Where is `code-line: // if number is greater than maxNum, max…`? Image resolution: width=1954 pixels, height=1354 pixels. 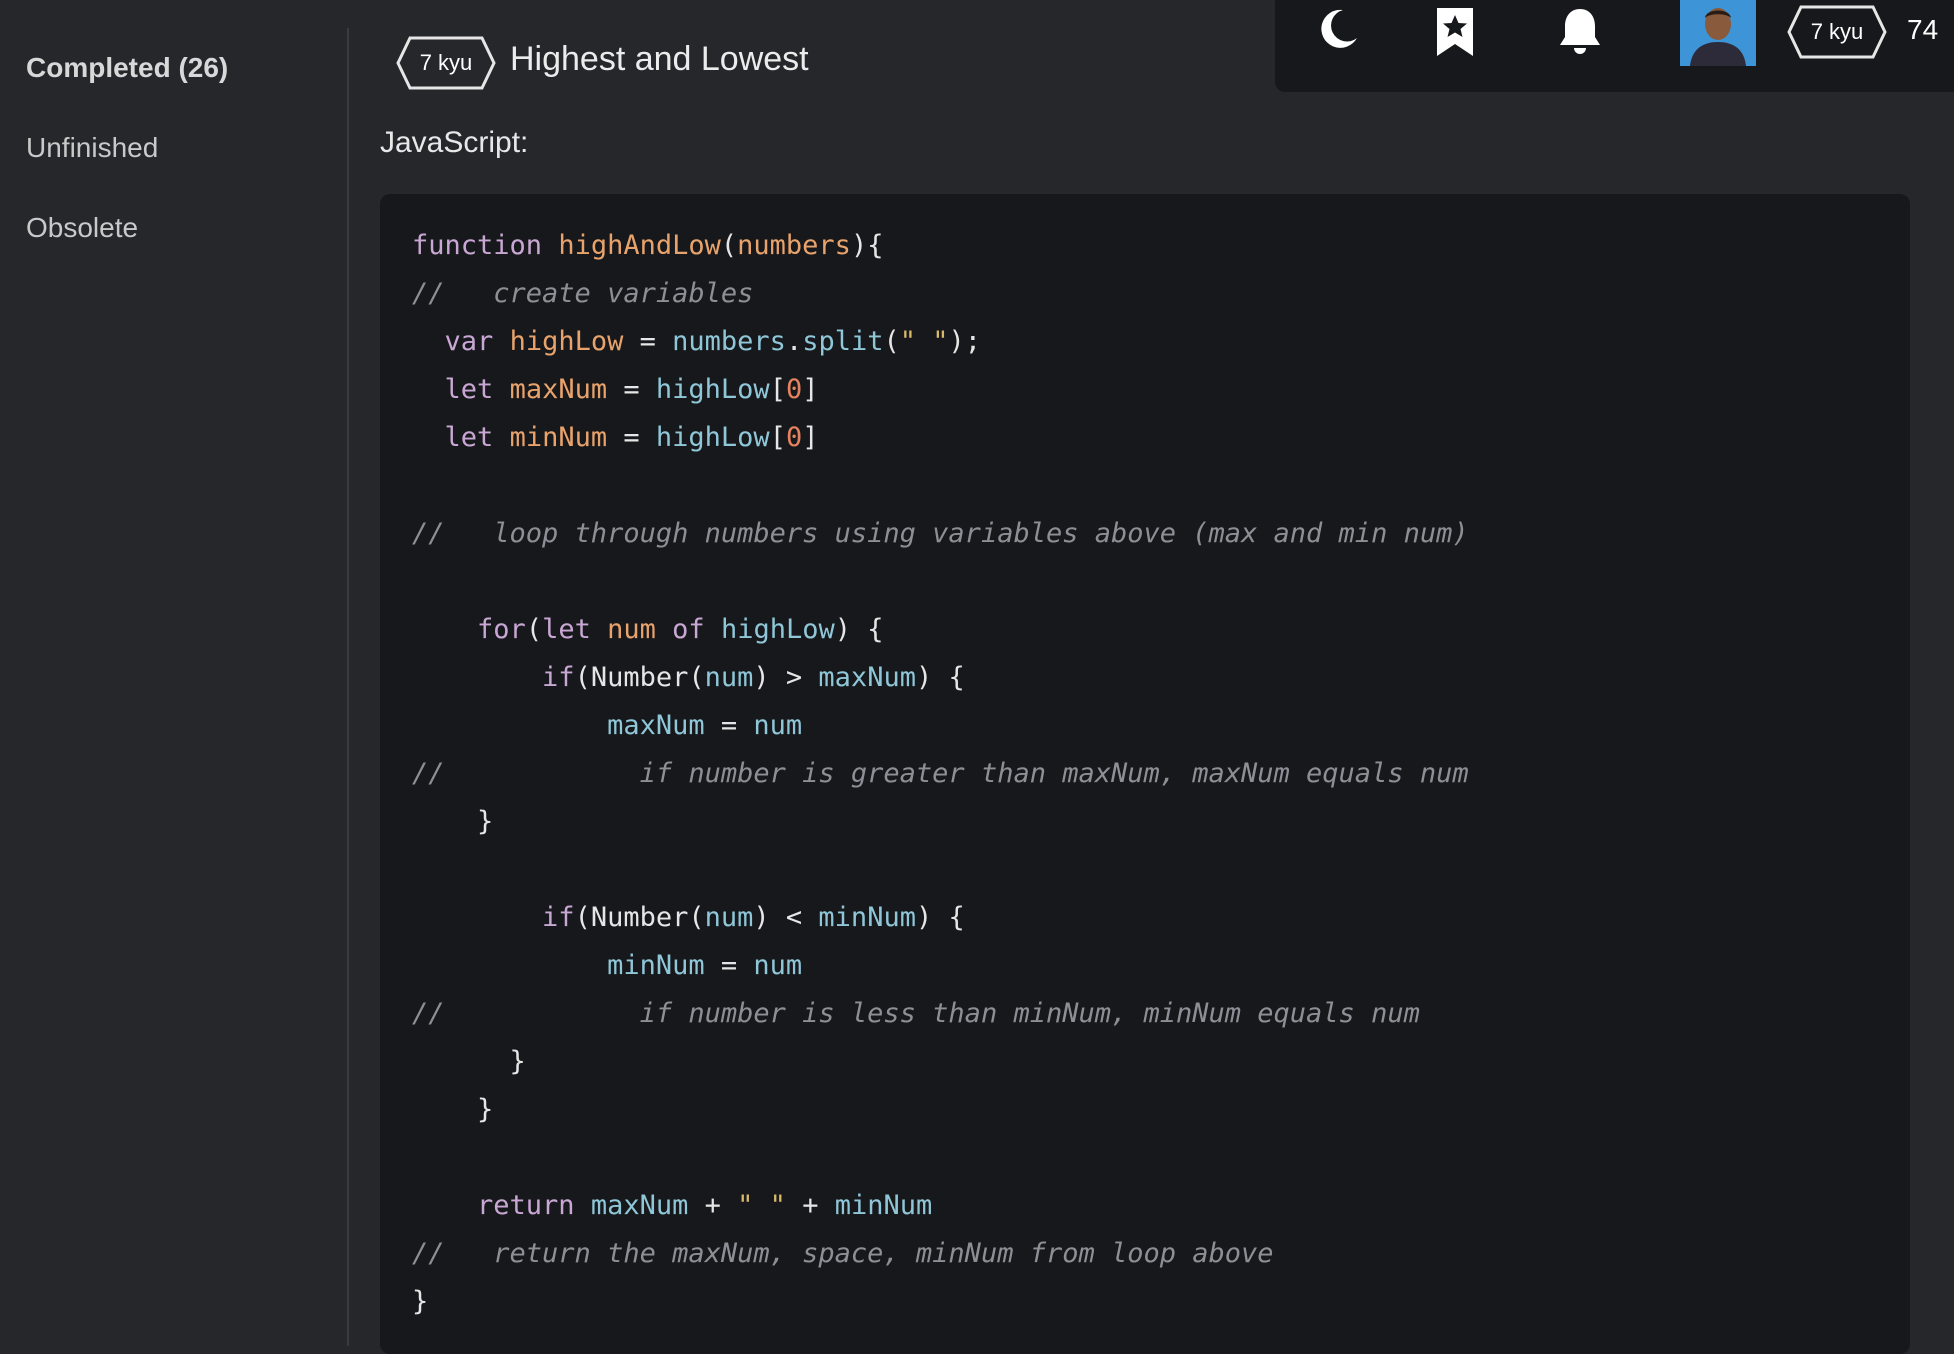 code-line: // if number is greater than maxNum, max… is located at coordinates (940, 773).